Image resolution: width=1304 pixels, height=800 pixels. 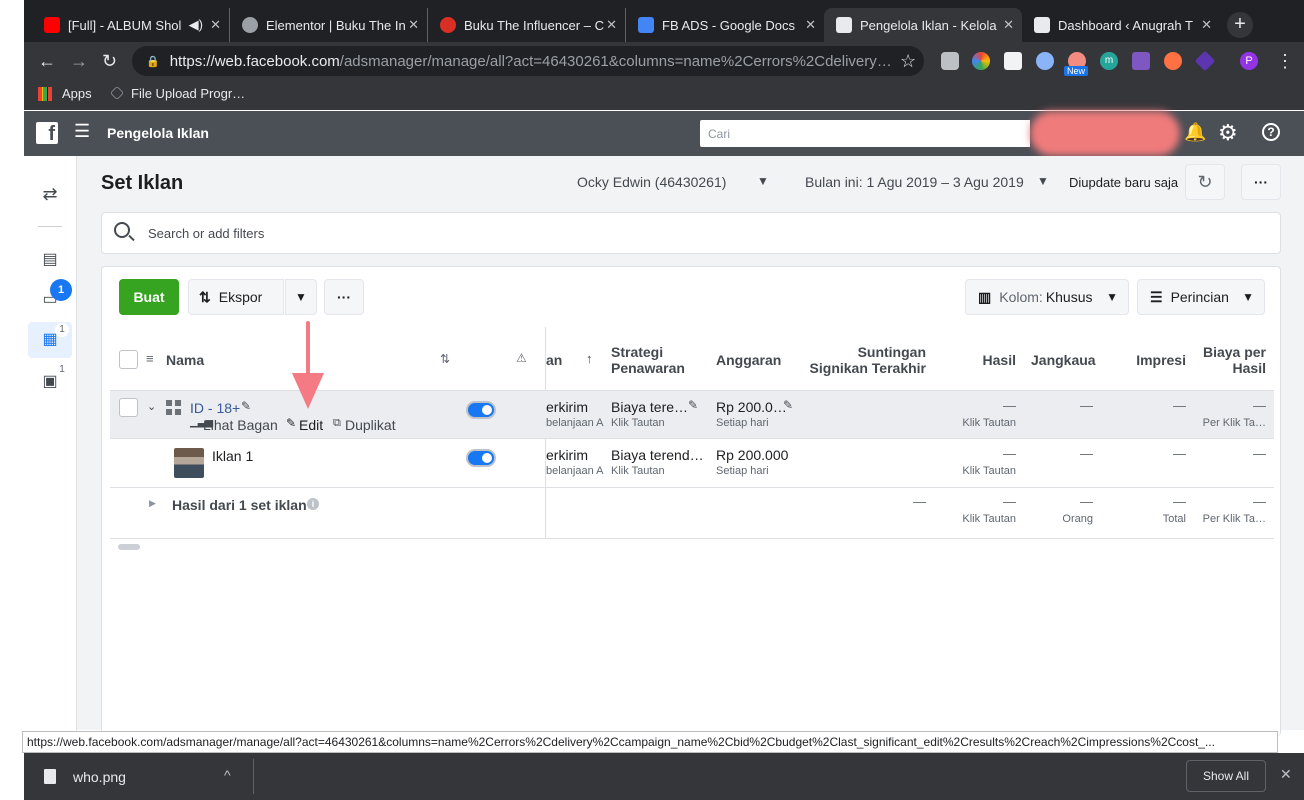 What do you see at coordinates (1179, 453) in the screenshot?
I see `impressions-cell: —` at bounding box center [1179, 453].